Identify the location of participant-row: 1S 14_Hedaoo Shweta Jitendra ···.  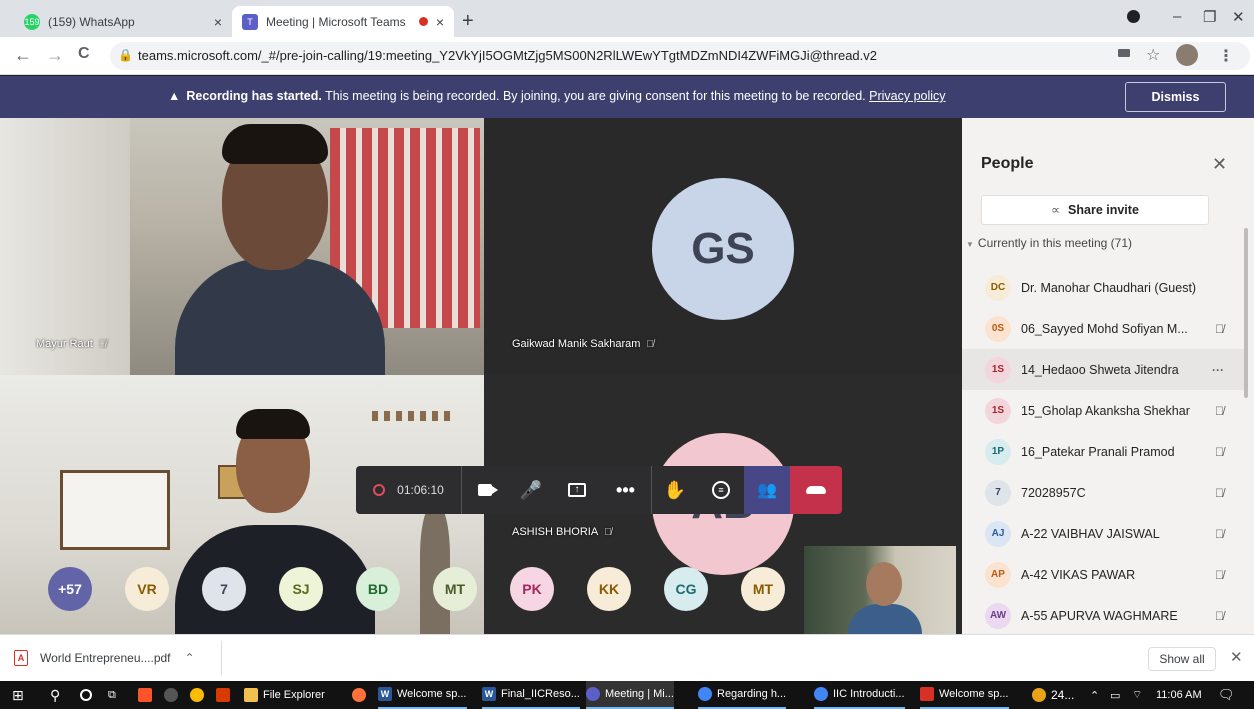
(1103, 369).